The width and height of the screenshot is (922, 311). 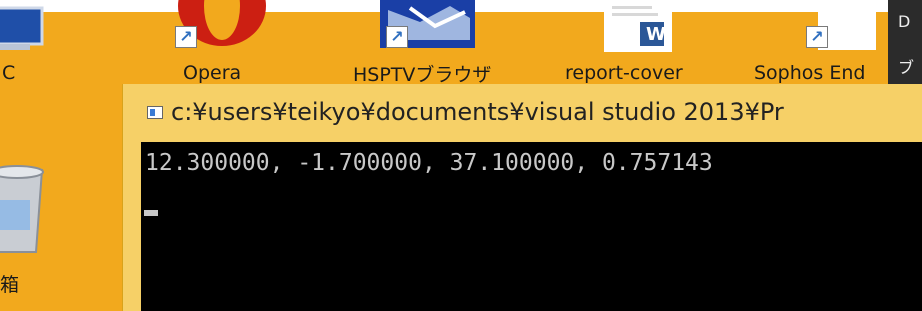 I want to click on word-document-icon, so click(x=638, y=26).